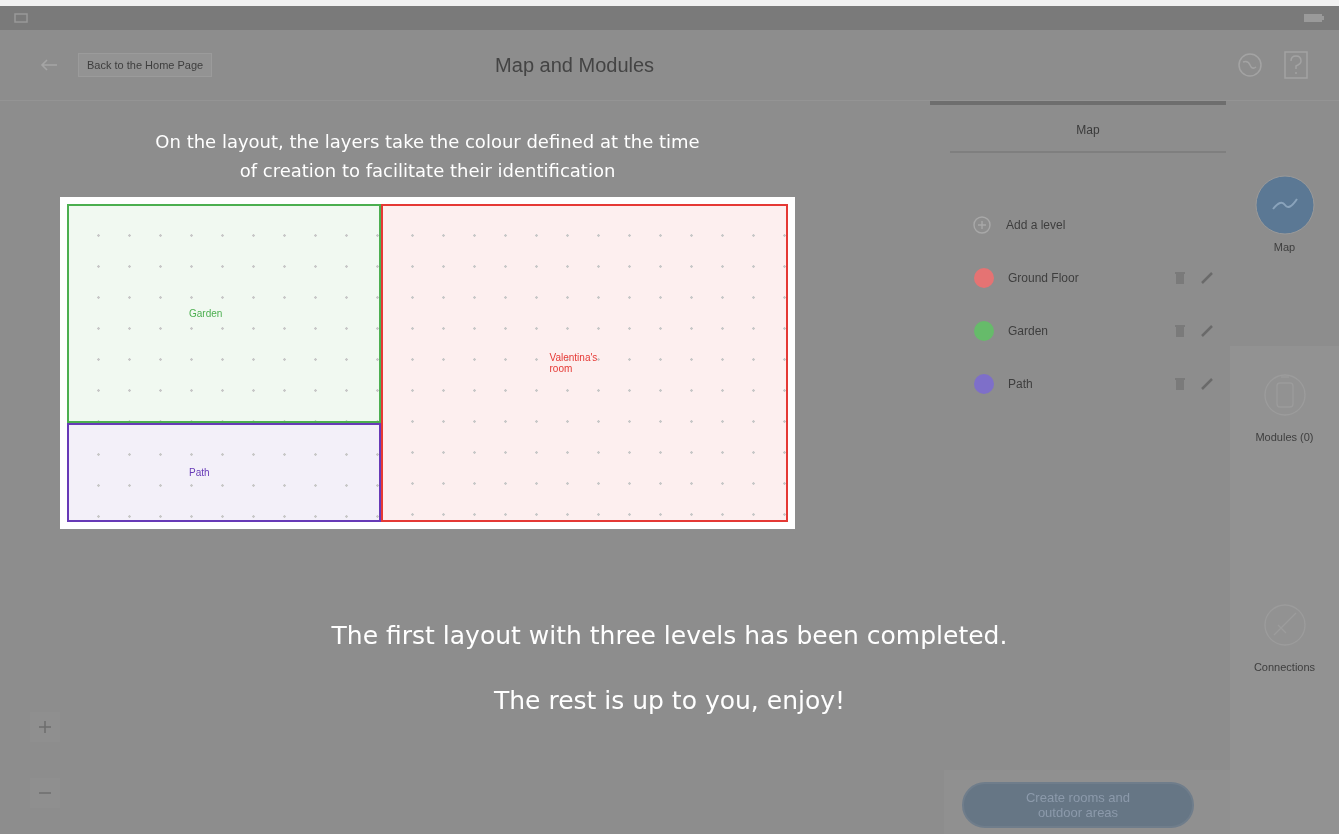 The image size is (1339, 834). What do you see at coordinates (21, 18) in the screenshot?
I see `notification-icon` at bounding box center [21, 18].